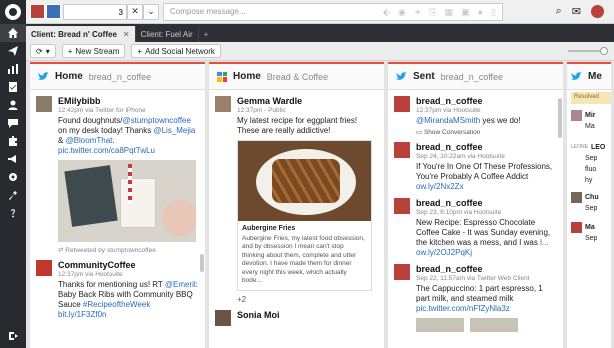 The width and height of the screenshot is (614, 348). I want to click on link-icon: ⚭, so click(418, 12).